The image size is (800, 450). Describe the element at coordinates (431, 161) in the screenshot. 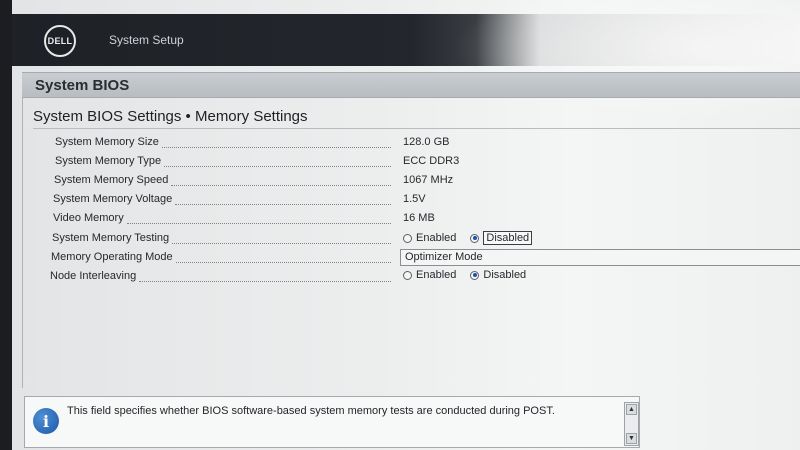

I see `setting-value: ECC DDR3` at that location.